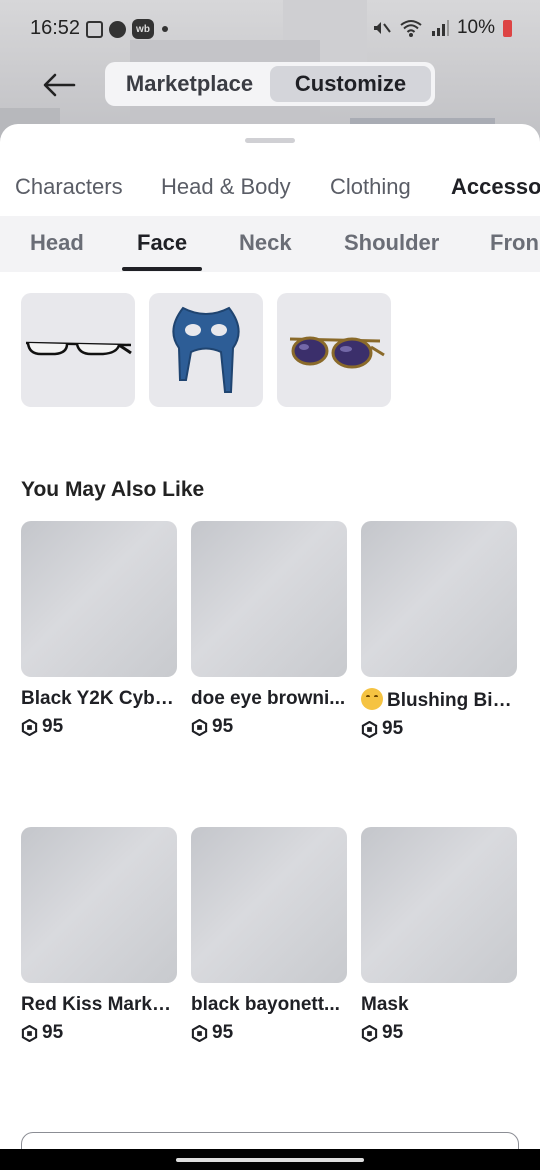 This screenshot has width=540, height=1170. I want to click on marketplace-customize-toggle: Marketplace Customize, so click(270, 84).